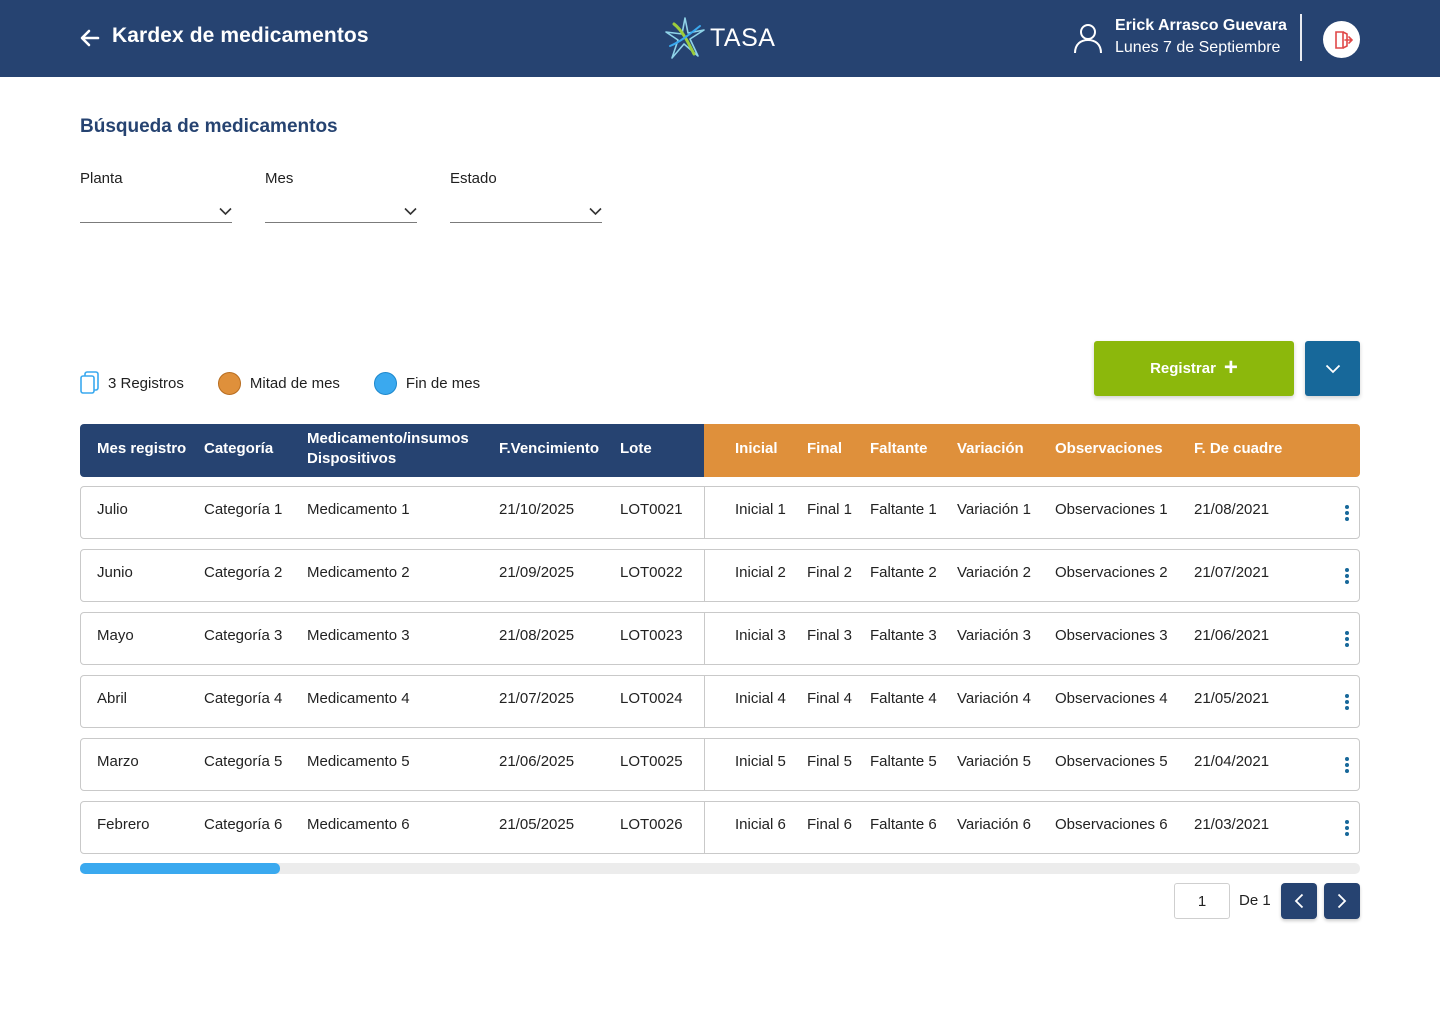 This screenshot has width=1440, height=1024. Describe the element at coordinates (994, 635) in the screenshot. I see `cell-variacion: Variación 3` at that location.